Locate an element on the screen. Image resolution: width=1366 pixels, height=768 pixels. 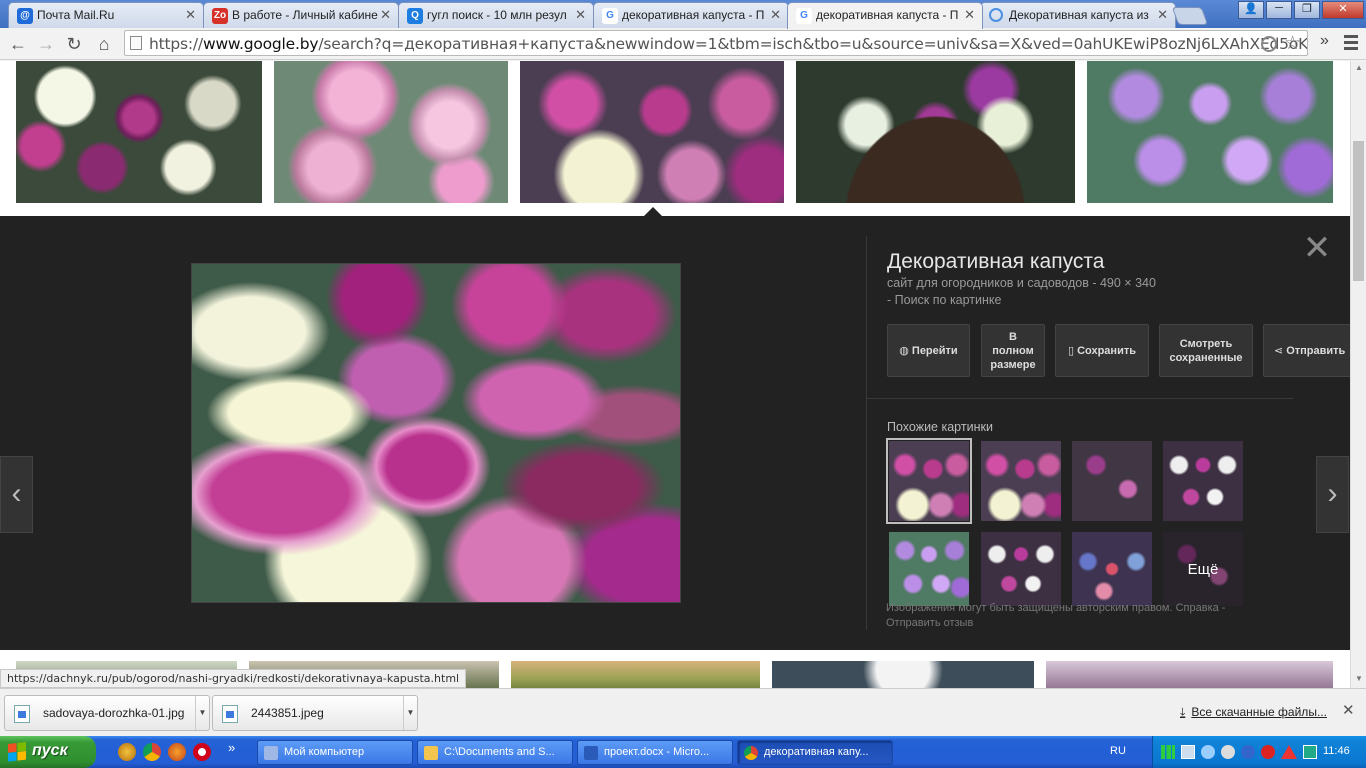
tab-cabbage-loading: Декоративная капуста из ✕ is located at coordinates (1078, 15).